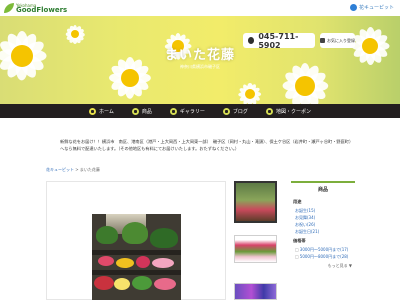 The image size is (400, 300). I want to click on favorite-button: お気に入り登録, so click(337, 40).